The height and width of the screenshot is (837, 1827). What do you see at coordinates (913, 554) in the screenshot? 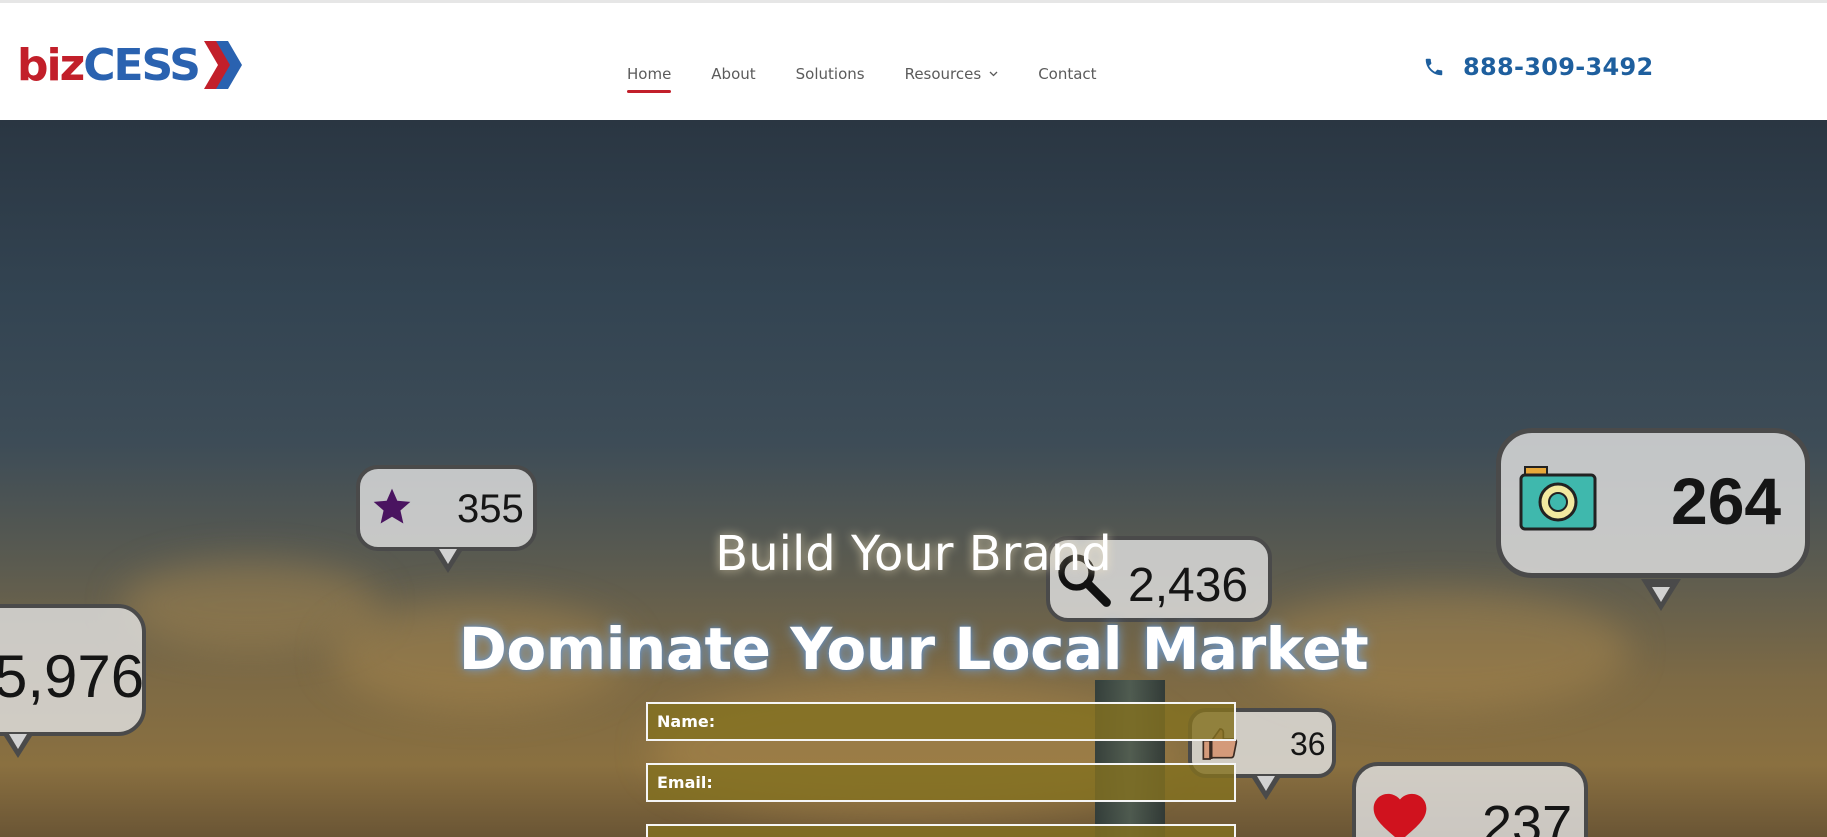
I see `hero-subtitle: Build Your Brand` at bounding box center [913, 554].